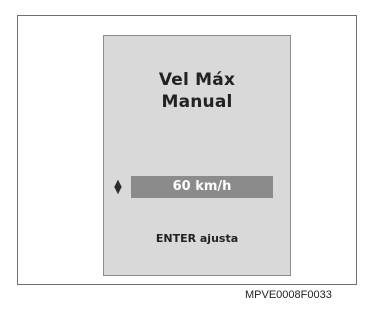 This screenshot has height=318, width=374. Describe the element at coordinates (197, 238) in the screenshot. I see `enter-hint: ENTER ajusta` at that location.